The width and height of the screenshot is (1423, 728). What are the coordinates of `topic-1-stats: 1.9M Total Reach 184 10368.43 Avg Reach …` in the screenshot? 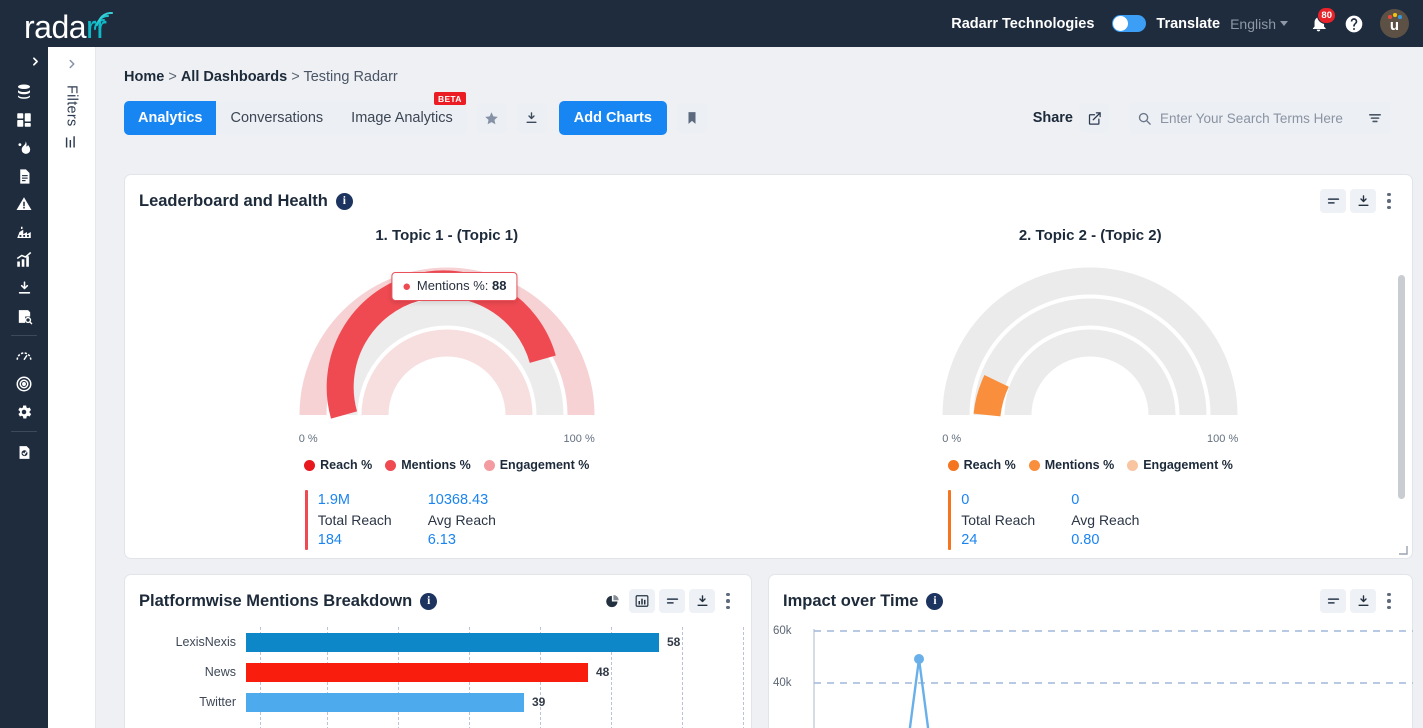 It's located at (447, 520).